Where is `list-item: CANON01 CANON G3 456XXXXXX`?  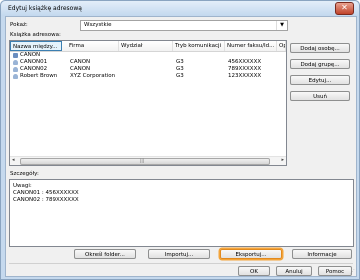
list-item: CANON01 CANON G3 456XXXXXX is located at coordinates (148, 62).